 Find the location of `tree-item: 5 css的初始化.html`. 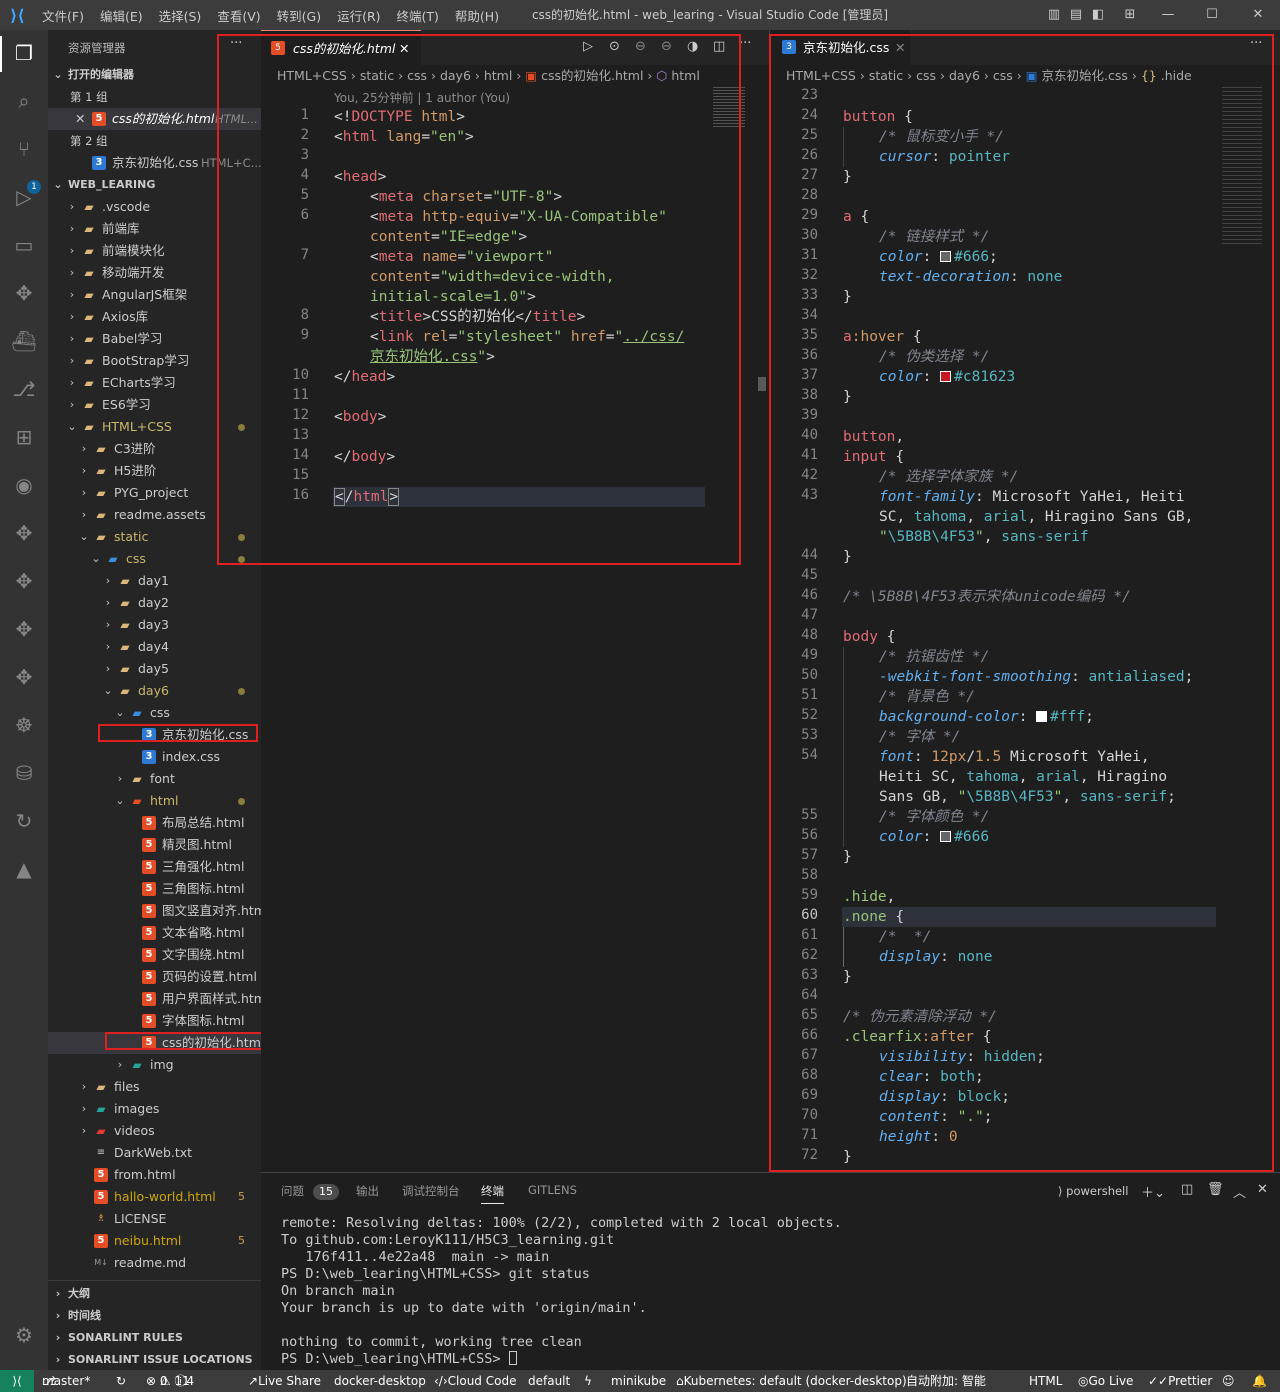

tree-item: 5 css的初始化.html is located at coordinates (154, 1043).